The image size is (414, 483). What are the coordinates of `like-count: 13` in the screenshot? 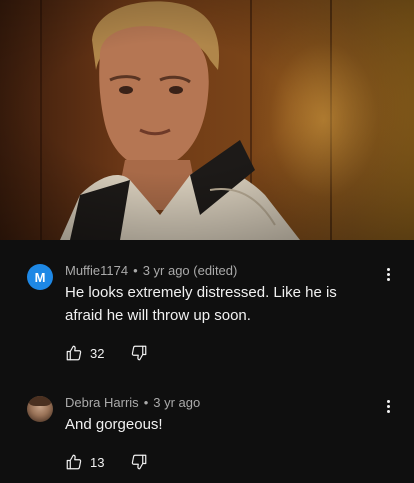 It's located at (97, 462).